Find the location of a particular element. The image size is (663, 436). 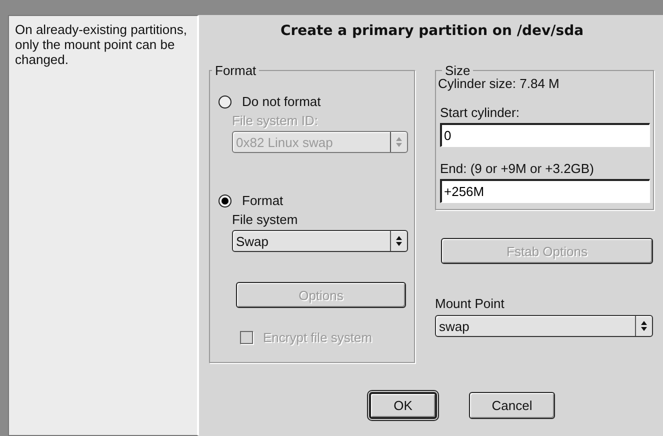

dialog-title: Create a primary partition on /dev/sda is located at coordinates (432, 31).